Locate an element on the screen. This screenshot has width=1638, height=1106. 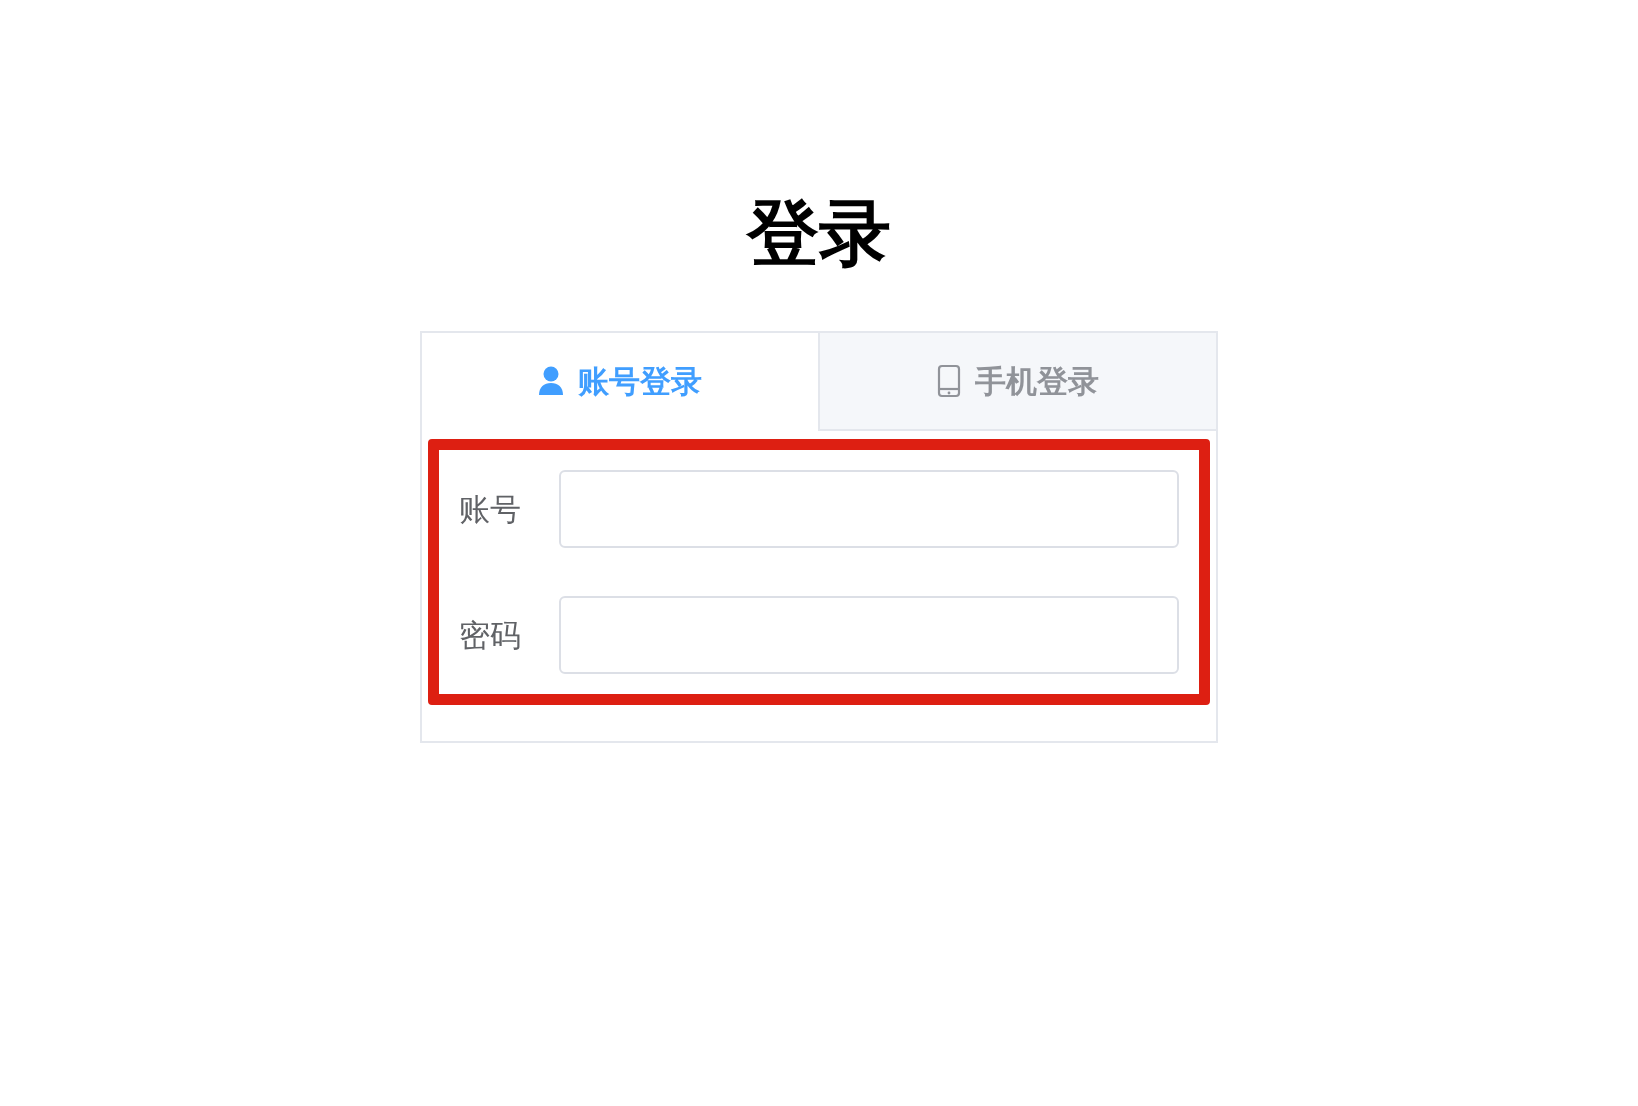
user-icon is located at coordinates (551, 381).